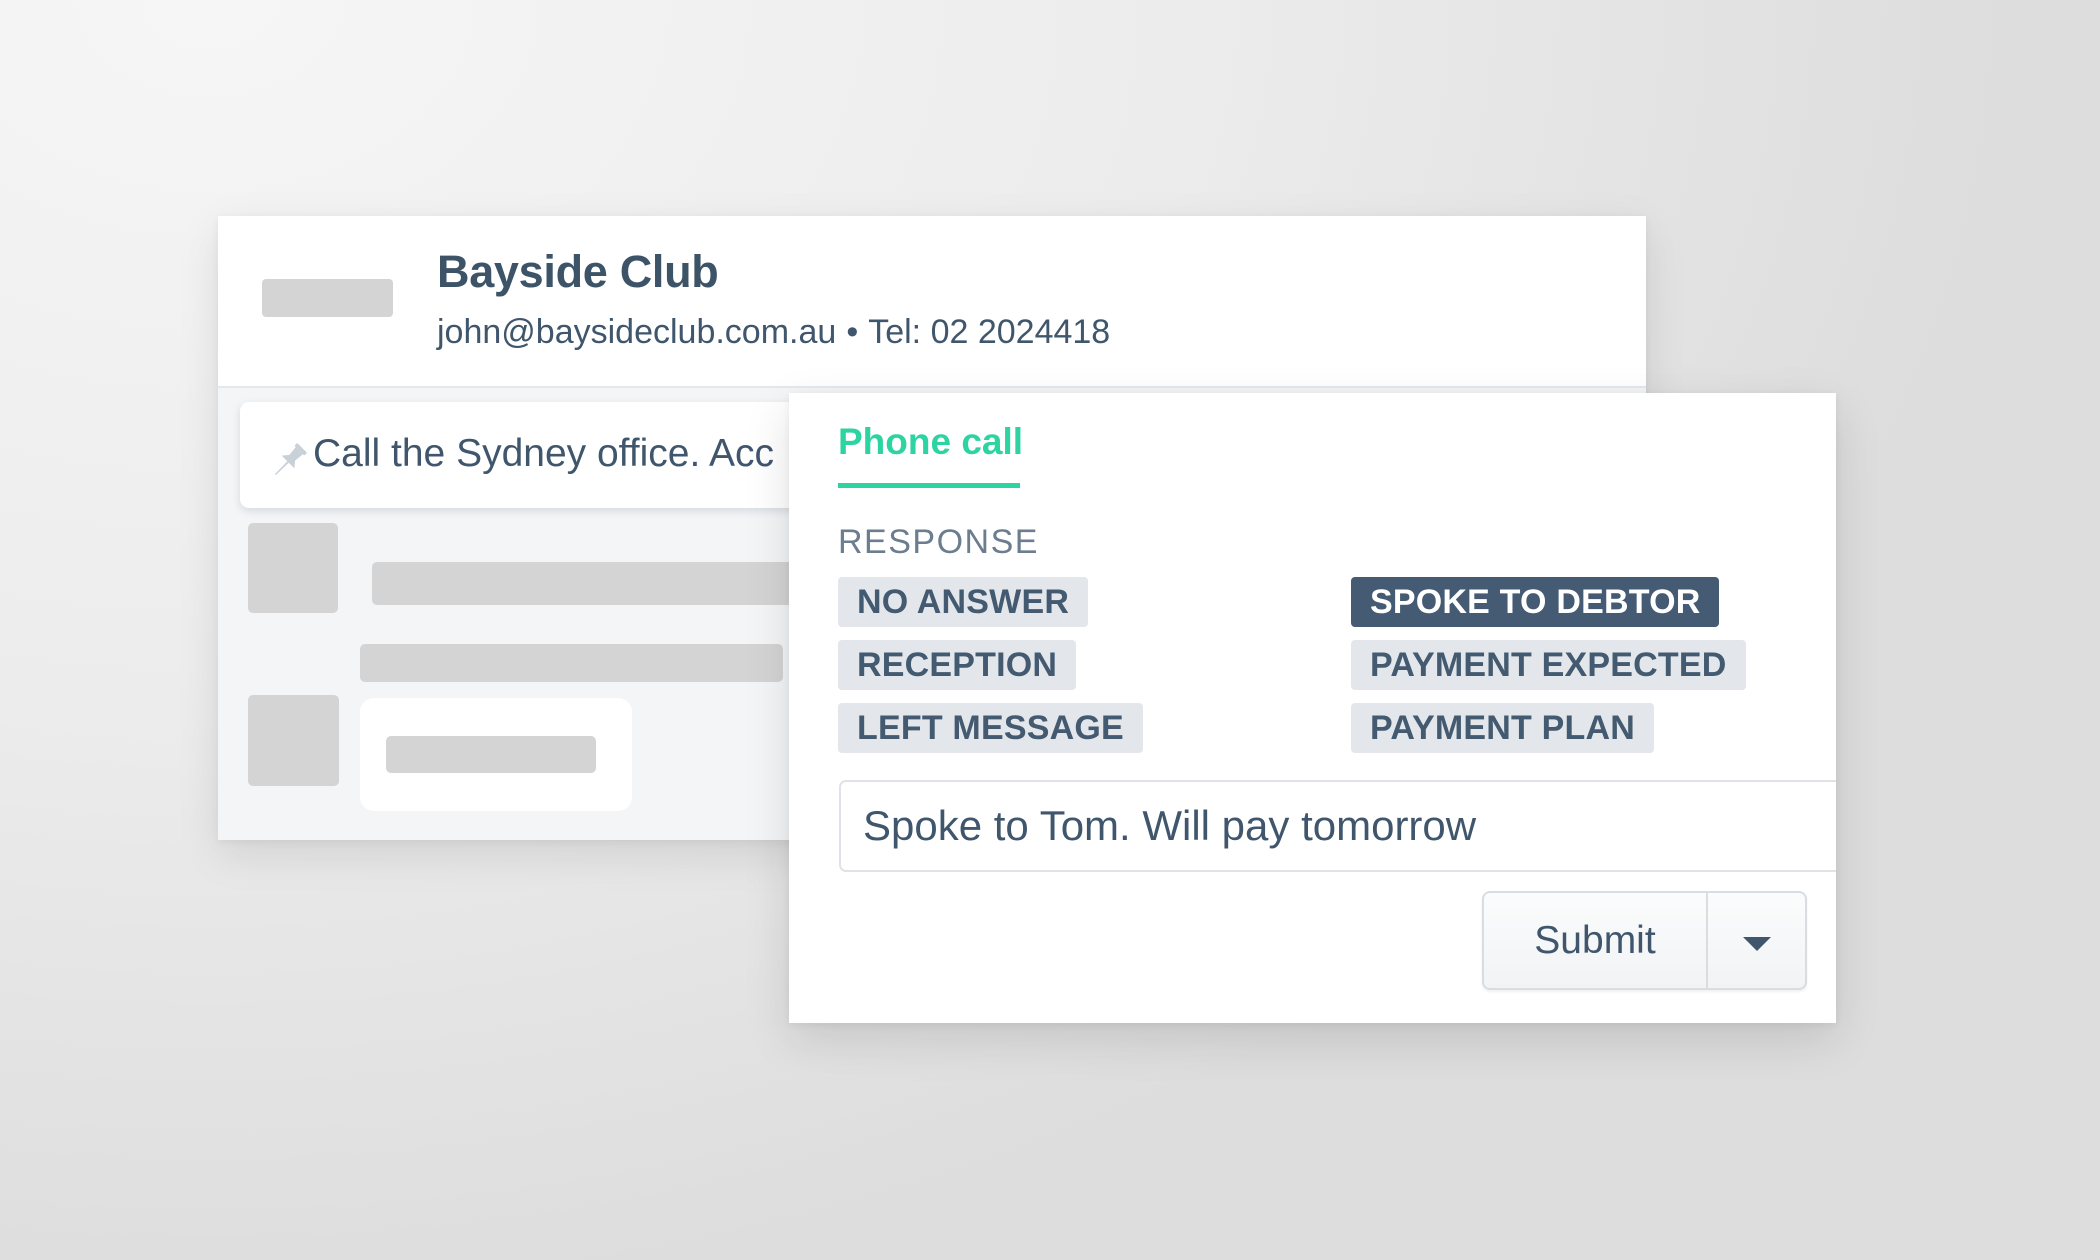 The height and width of the screenshot is (1260, 2100). I want to click on active-tab-indicator, so click(929, 485).